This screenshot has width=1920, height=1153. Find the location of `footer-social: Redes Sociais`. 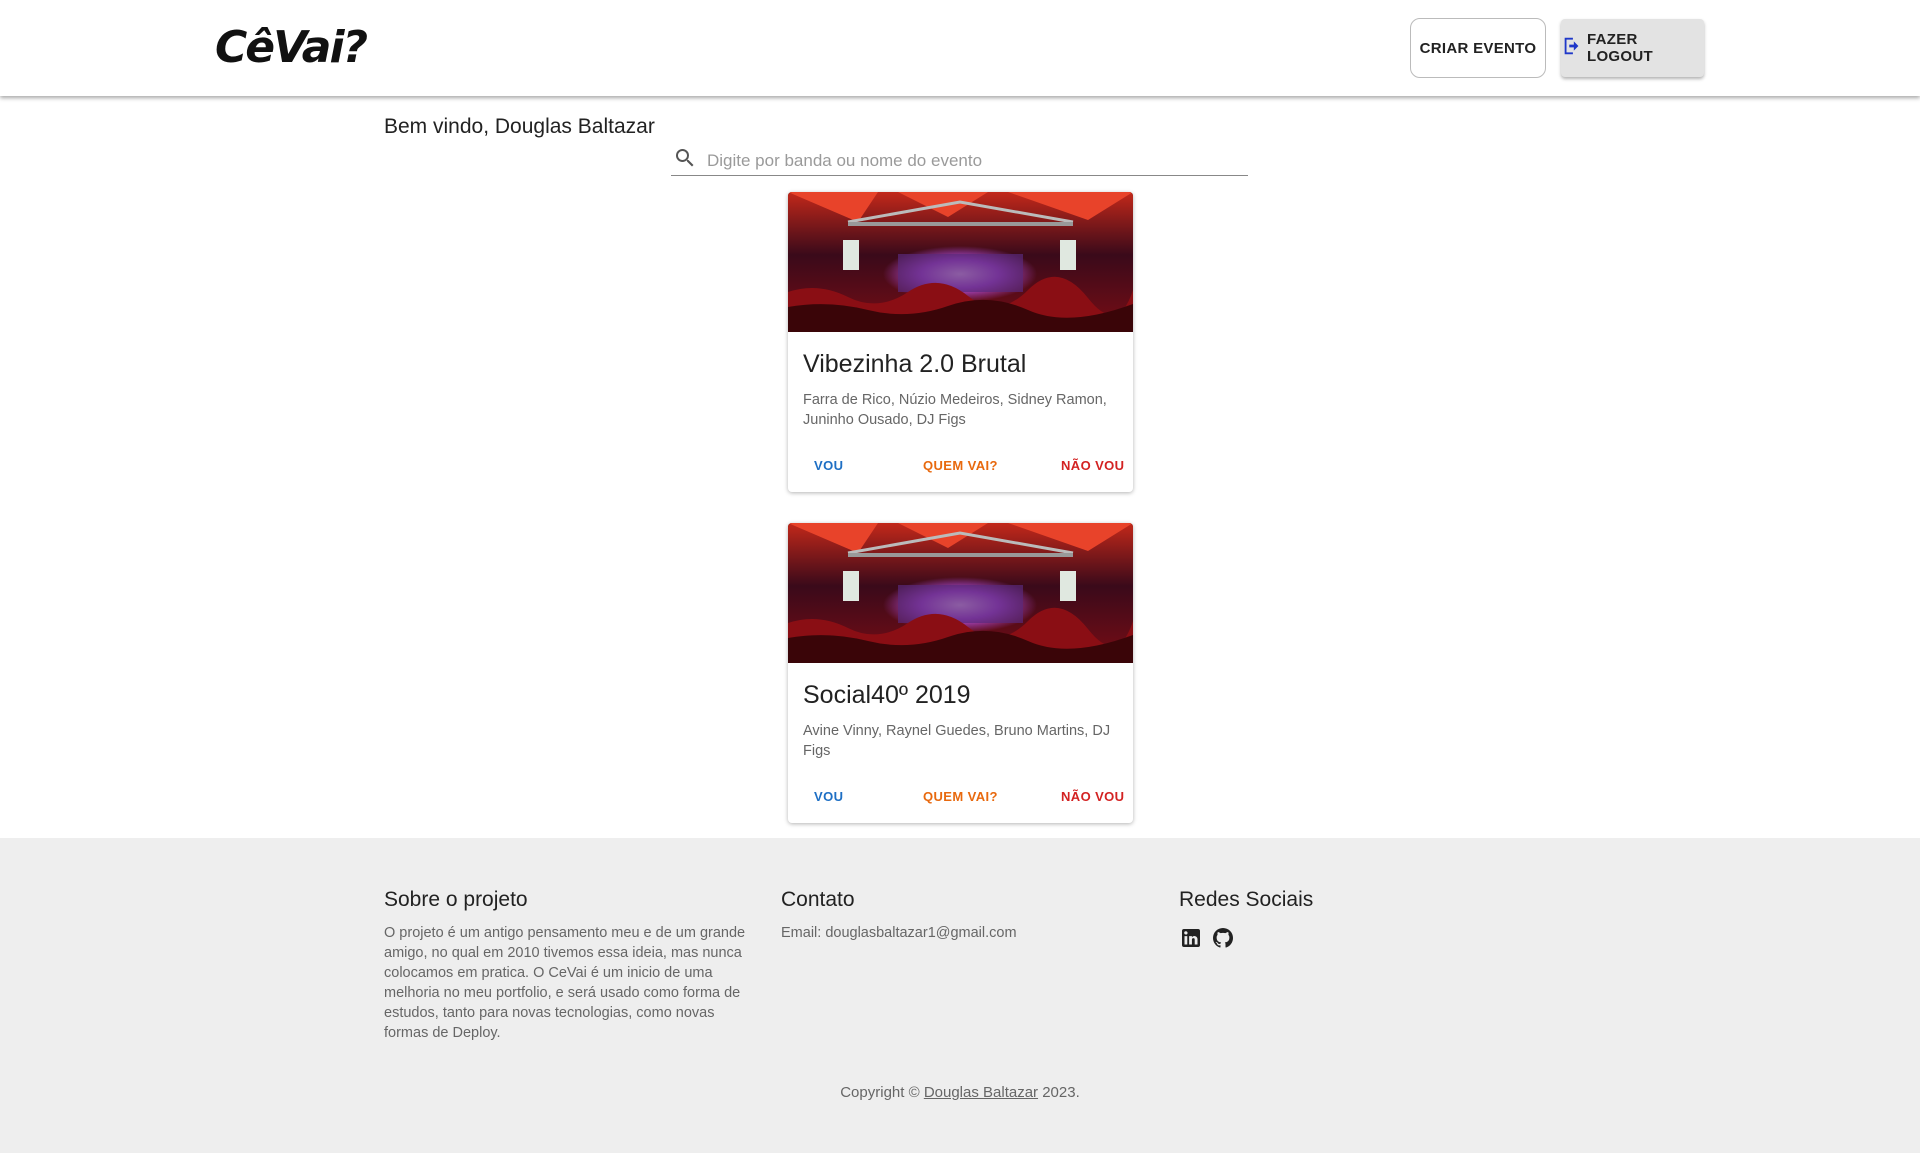

footer-social: Redes Sociais is located at coordinates (1329, 921).